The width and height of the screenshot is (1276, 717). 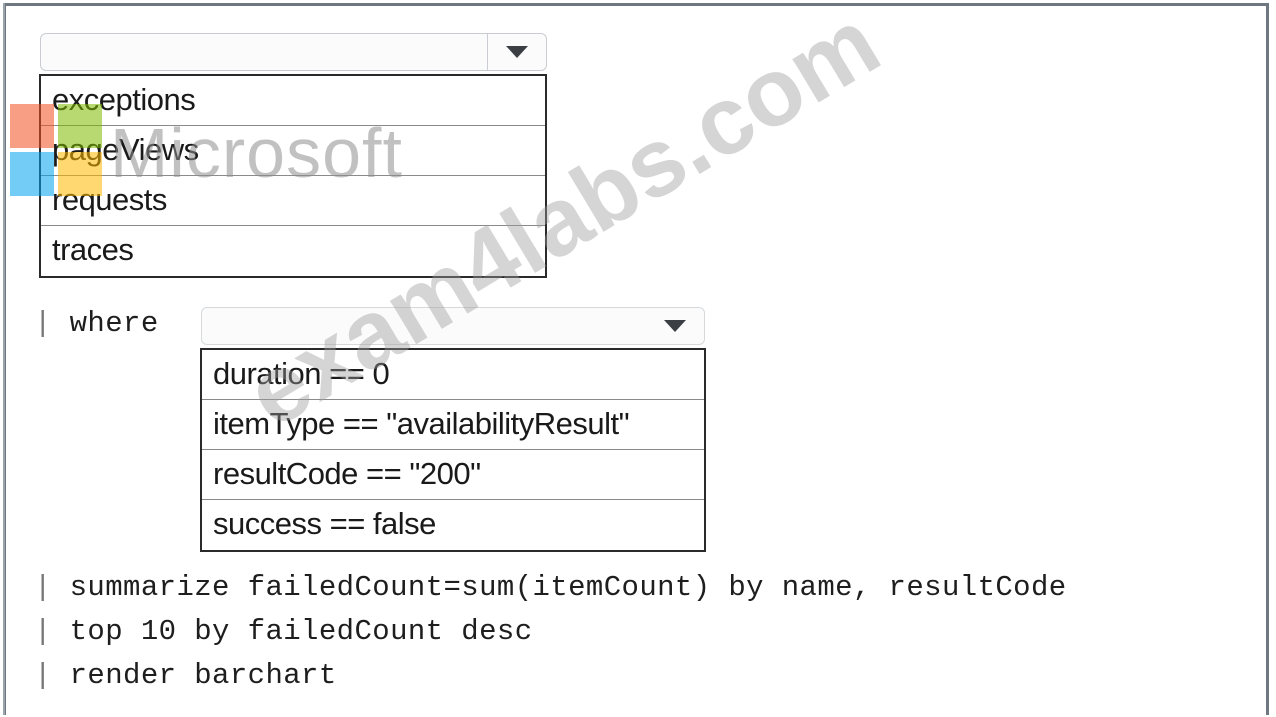 What do you see at coordinates (453, 475) in the screenshot?
I see `where-option-resultcode: resultCode == "200"` at bounding box center [453, 475].